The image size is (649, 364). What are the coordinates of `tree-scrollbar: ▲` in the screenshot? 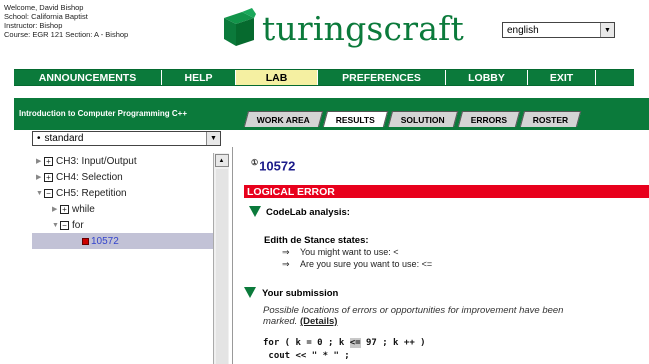 It's located at (221, 258).